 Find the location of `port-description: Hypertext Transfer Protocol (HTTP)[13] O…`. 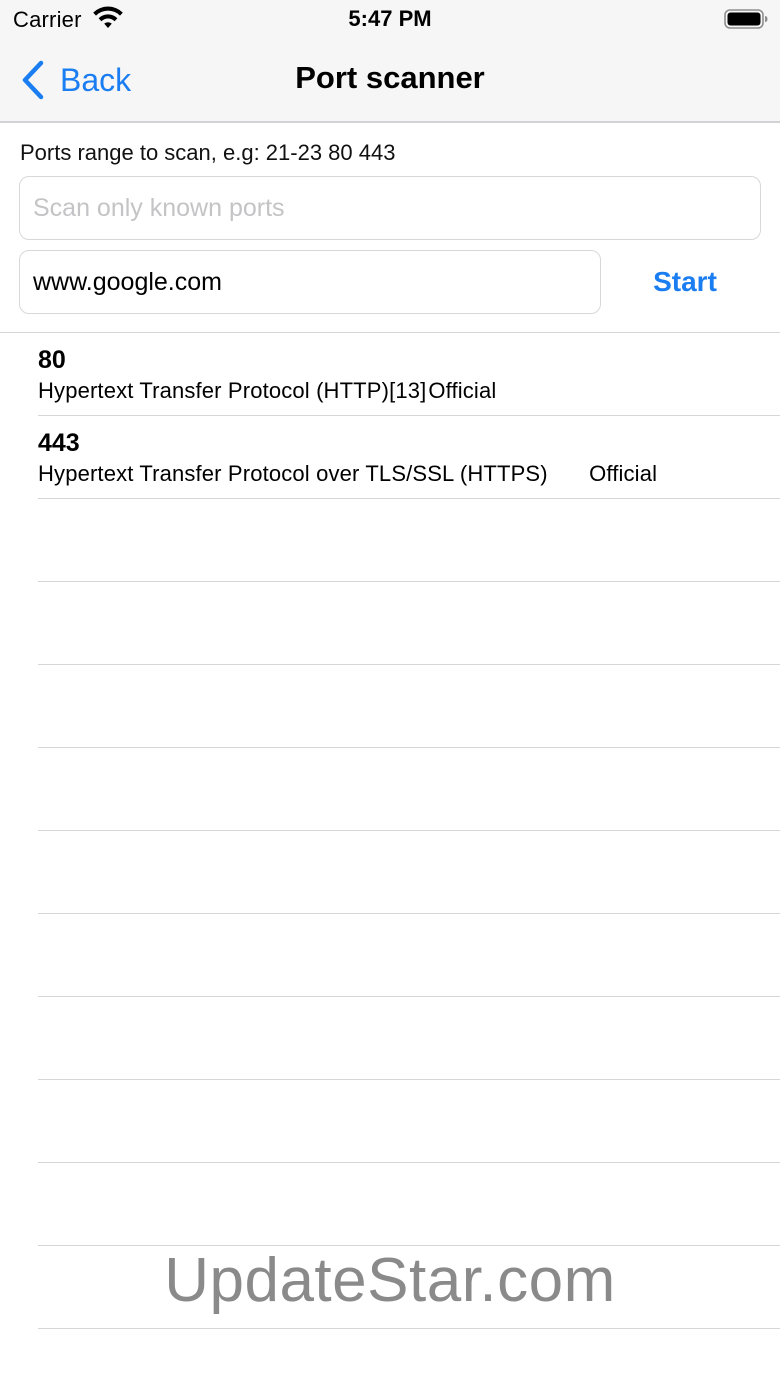

port-description: Hypertext Transfer Protocol (HTTP)[13] O… is located at coordinates (267, 390).